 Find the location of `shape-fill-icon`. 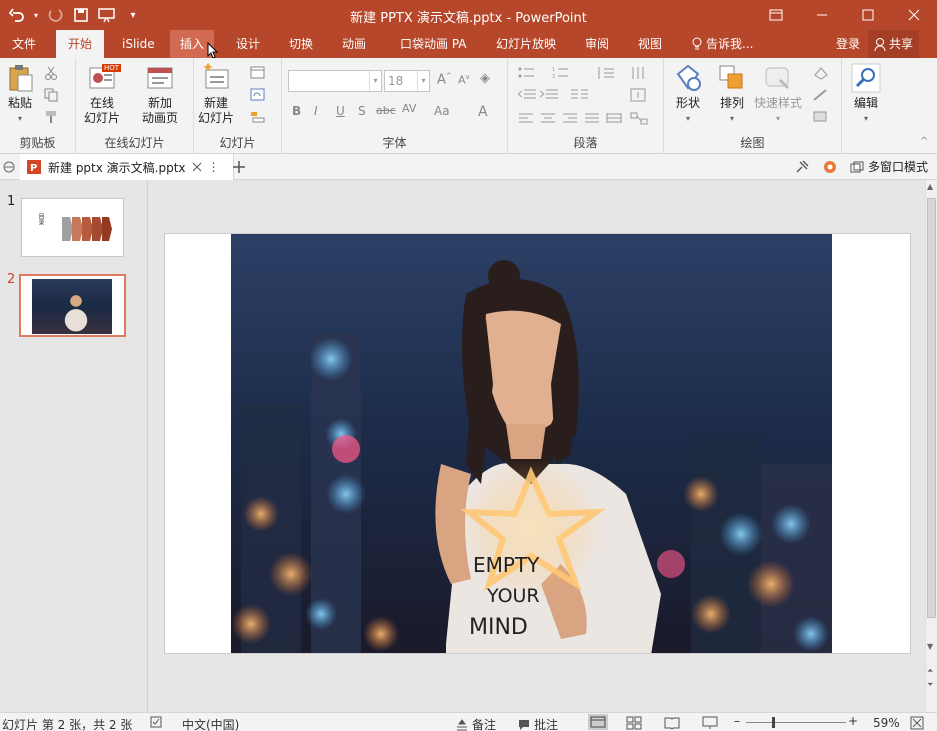

shape-fill-icon is located at coordinates (822, 73).